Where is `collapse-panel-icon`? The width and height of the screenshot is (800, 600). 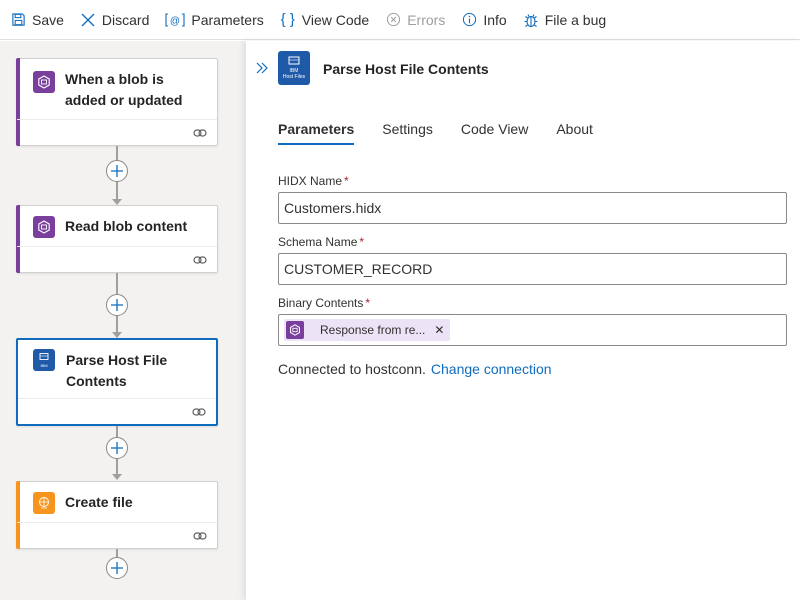 collapse-panel-icon is located at coordinates (262, 68).